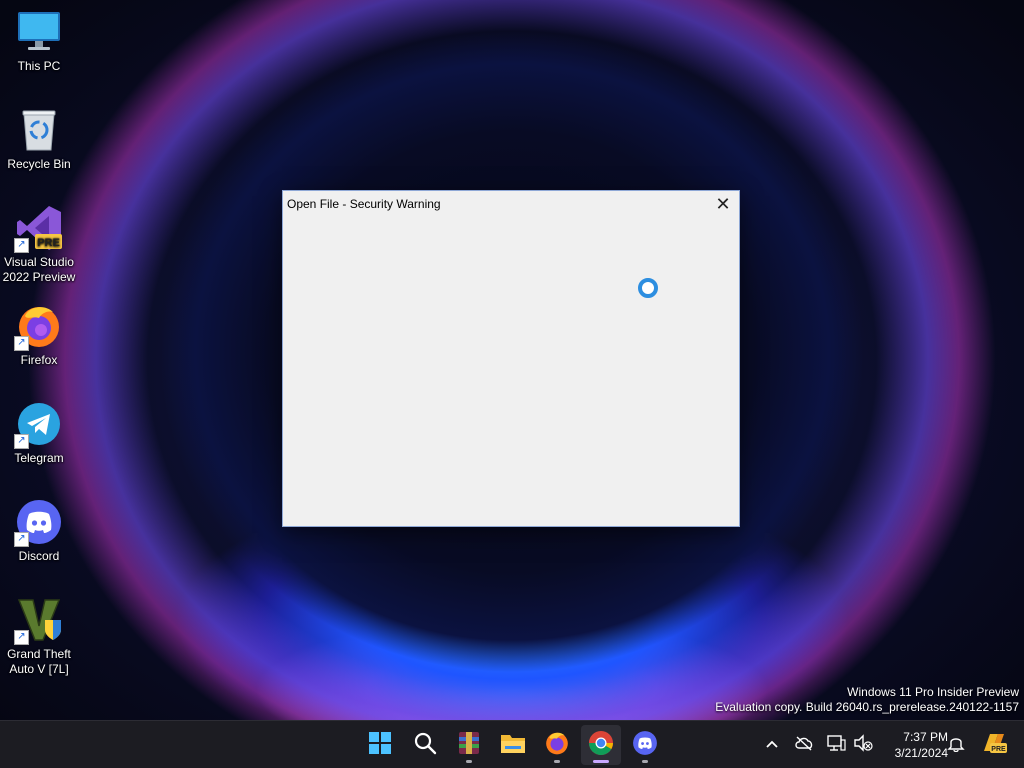 Image resolution: width=1024 pixels, height=768 pixels. I want to click on taskbar-app-winrar, so click(469, 745).